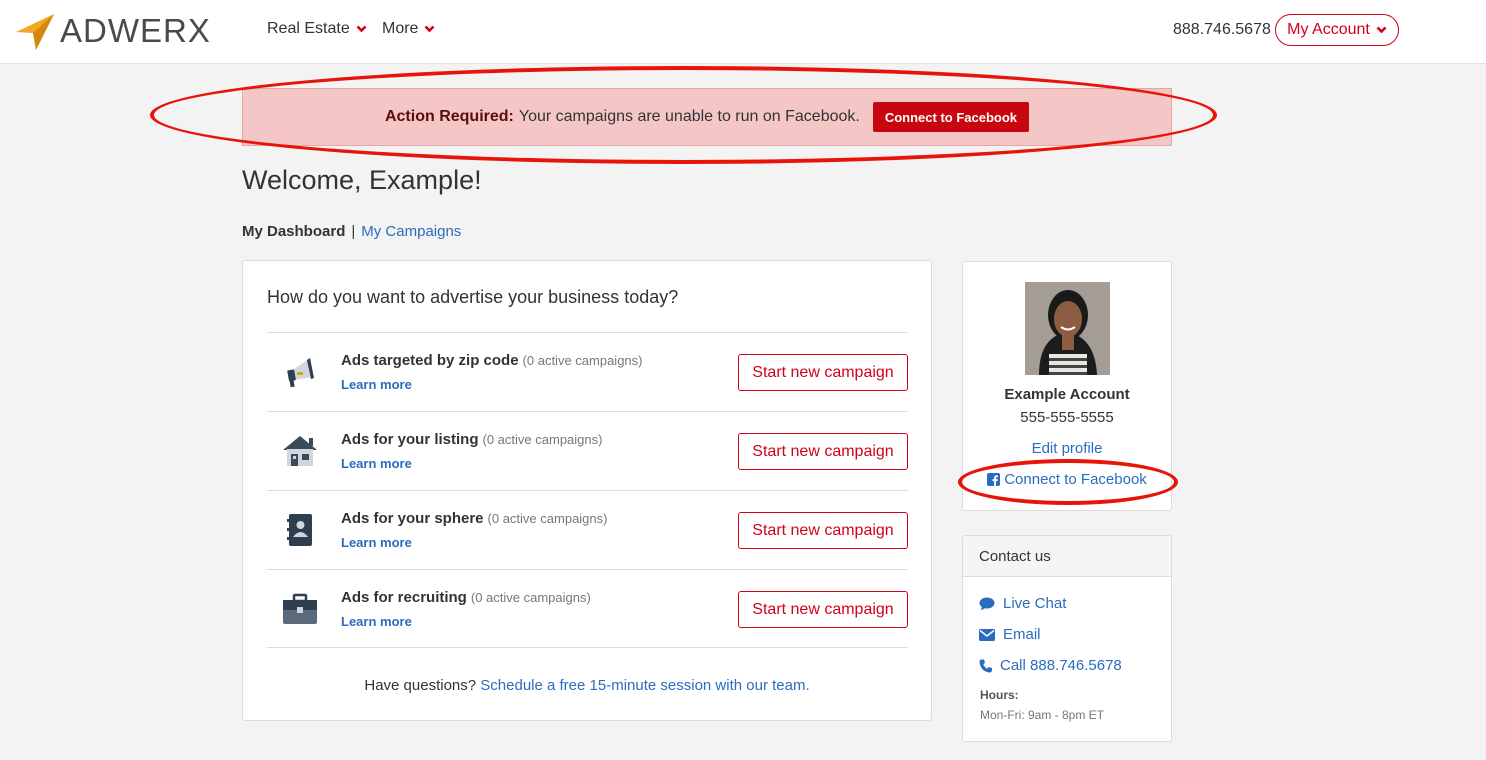 Image resolution: width=1486 pixels, height=760 pixels. I want to click on campaign-title-text: Ads for your sphere, so click(412, 518).